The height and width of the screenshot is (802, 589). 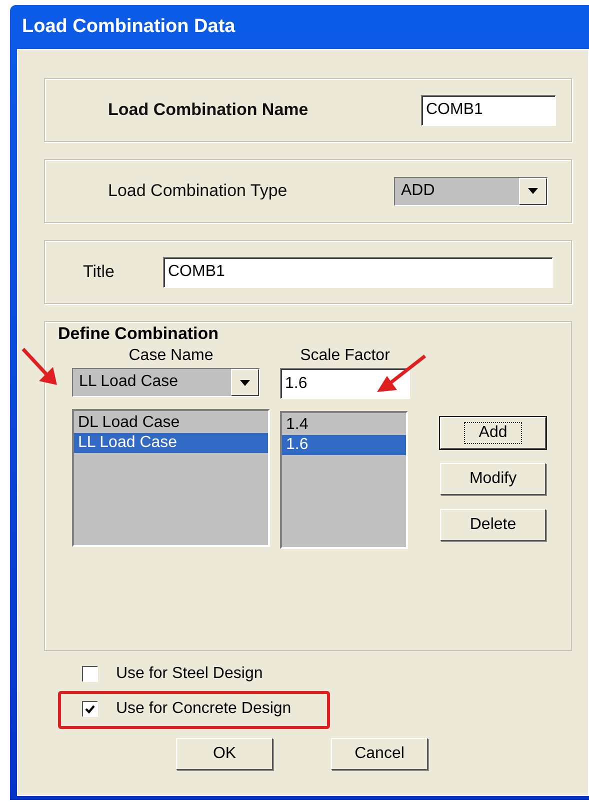 I want to click on action-button: Modify, so click(x=493, y=479).